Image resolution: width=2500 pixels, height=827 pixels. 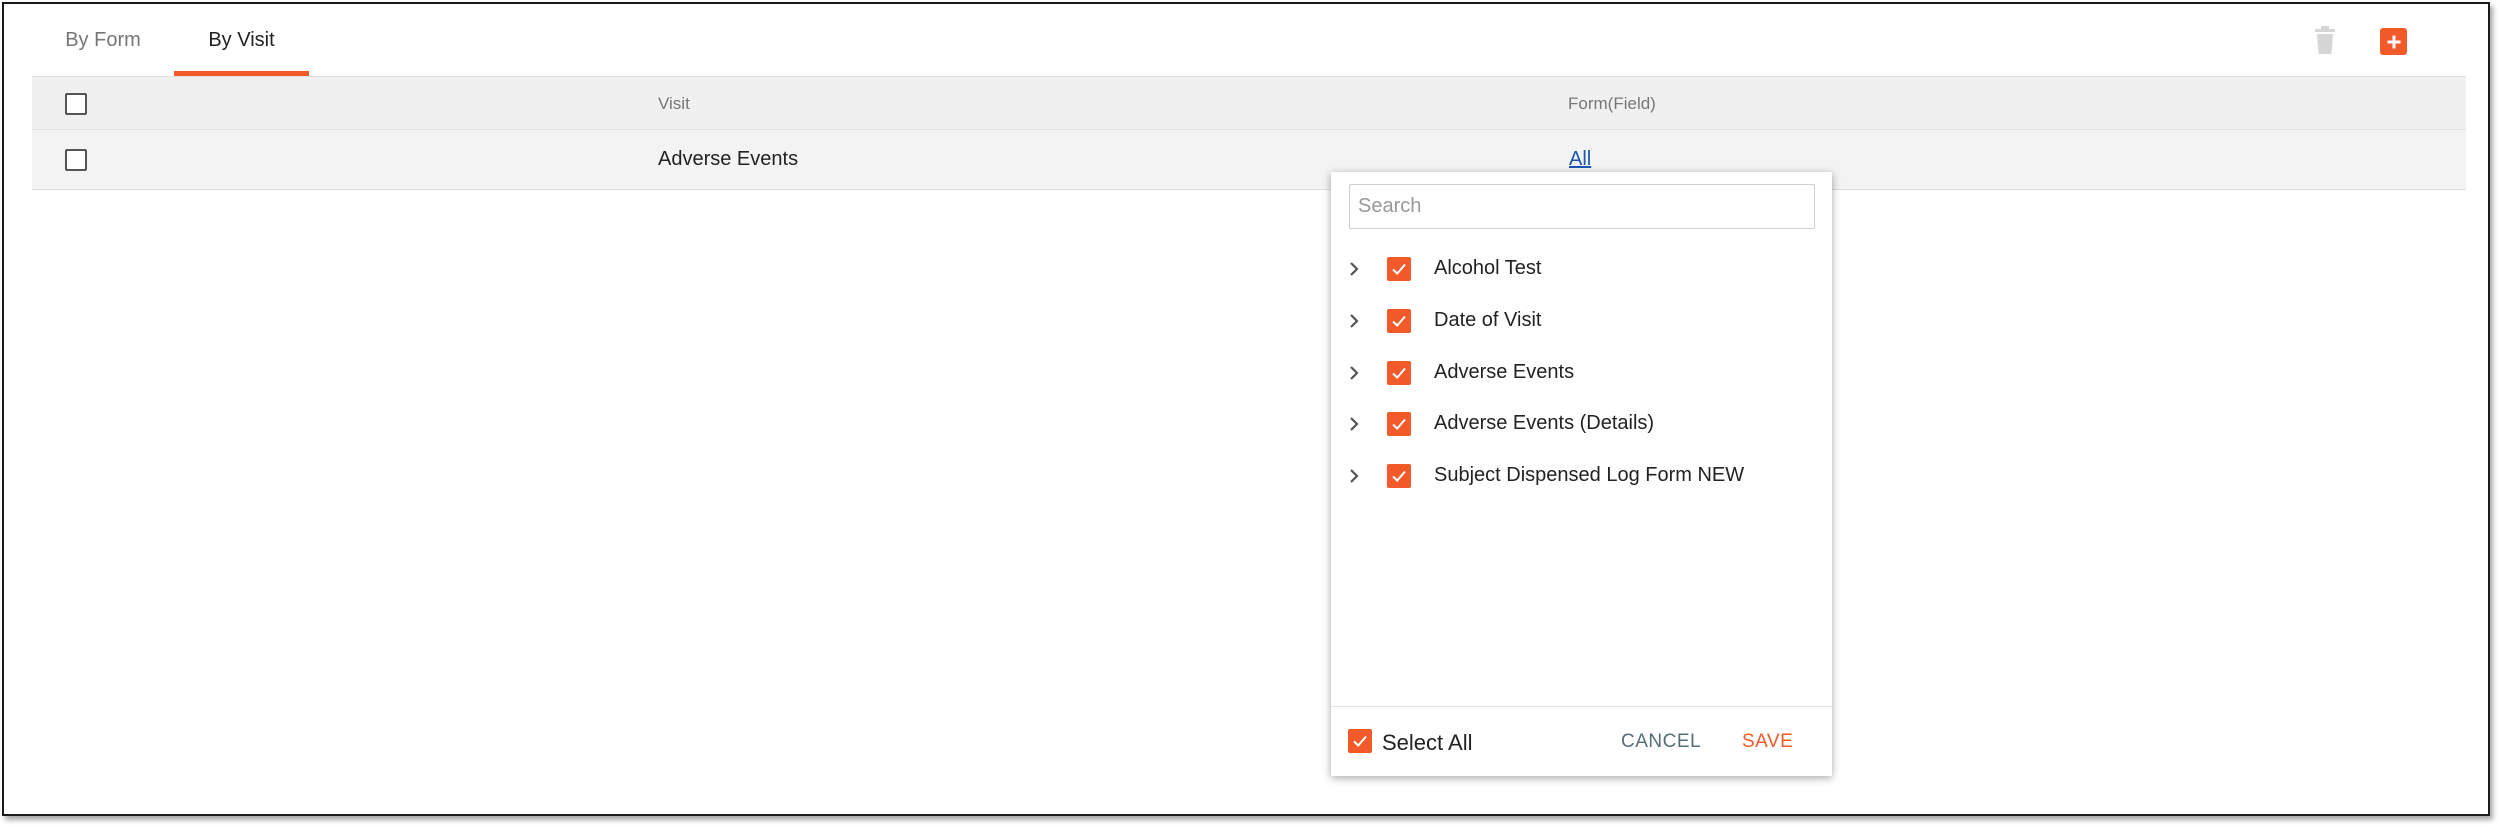 What do you see at coordinates (1589, 475) in the screenshot?
I see `item-label: Subject Dispensed Log Form NEW` at bounding box center [1589, 475].